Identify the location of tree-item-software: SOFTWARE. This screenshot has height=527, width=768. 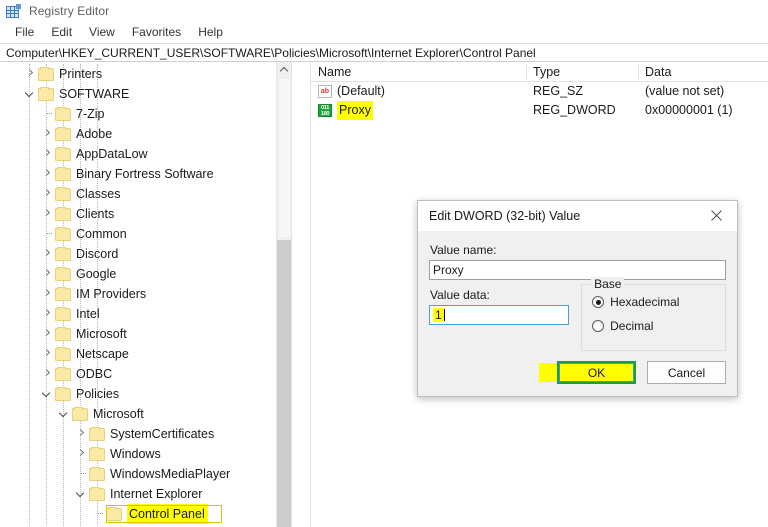
(145, 94).